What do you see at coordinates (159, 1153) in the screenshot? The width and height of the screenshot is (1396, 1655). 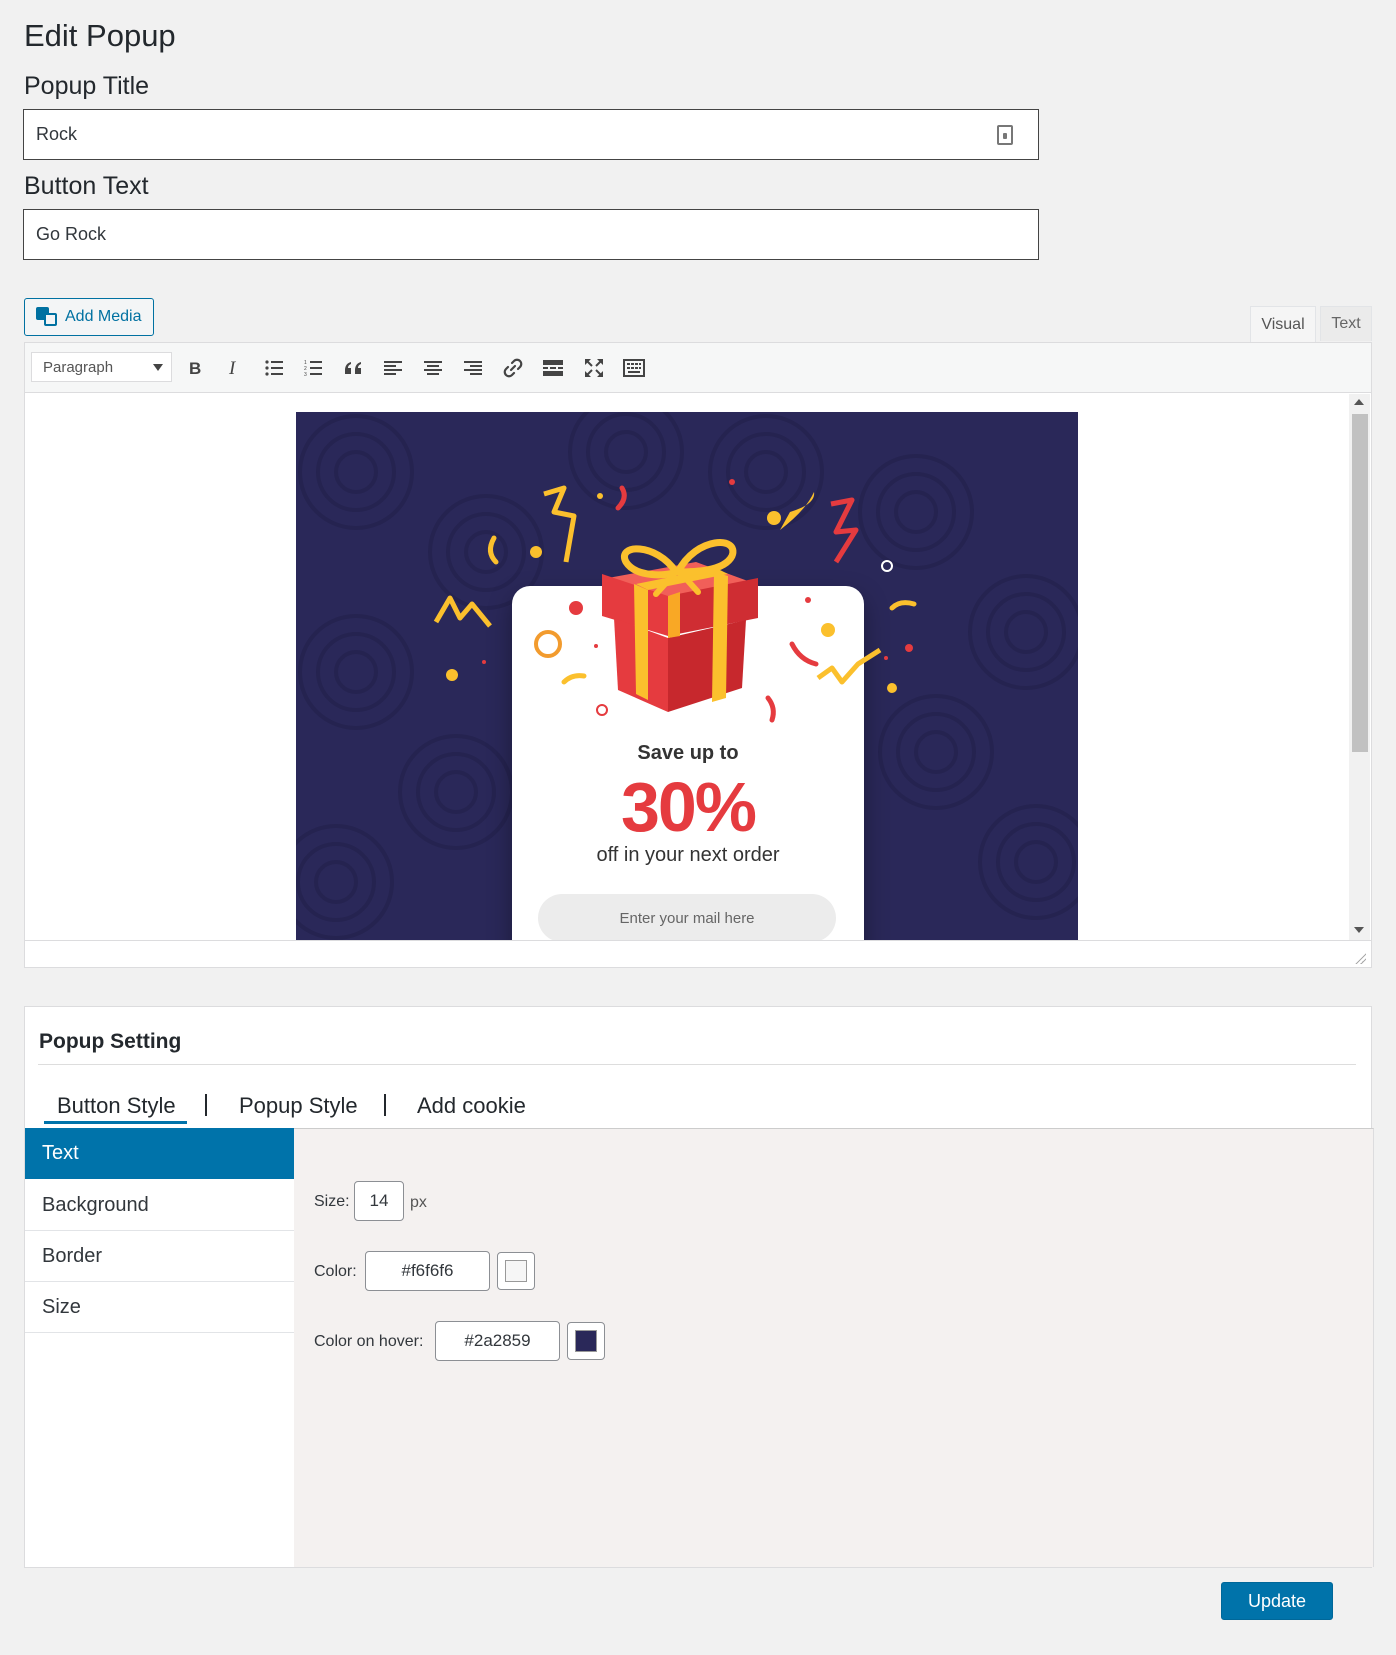 I see `sidebar-item-text: Text` at bounding box center [159, 1153].